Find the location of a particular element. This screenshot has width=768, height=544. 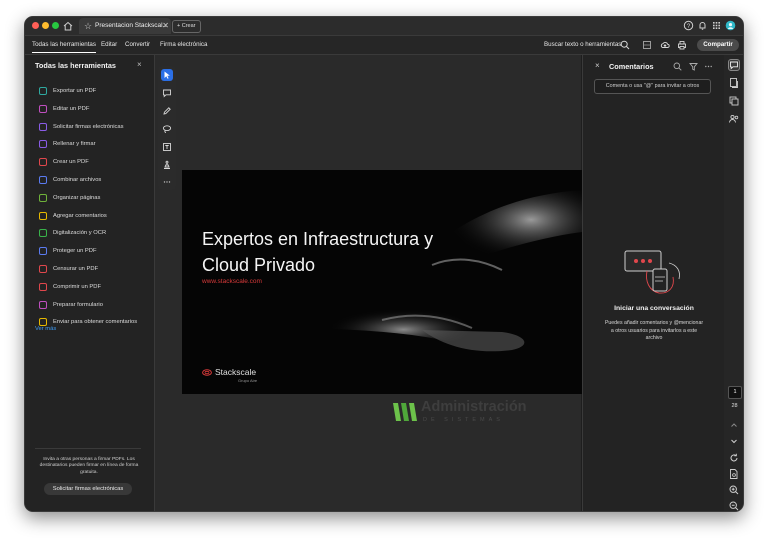

tool-item-label: Crear un PDF is located at coordinates (71, 162).